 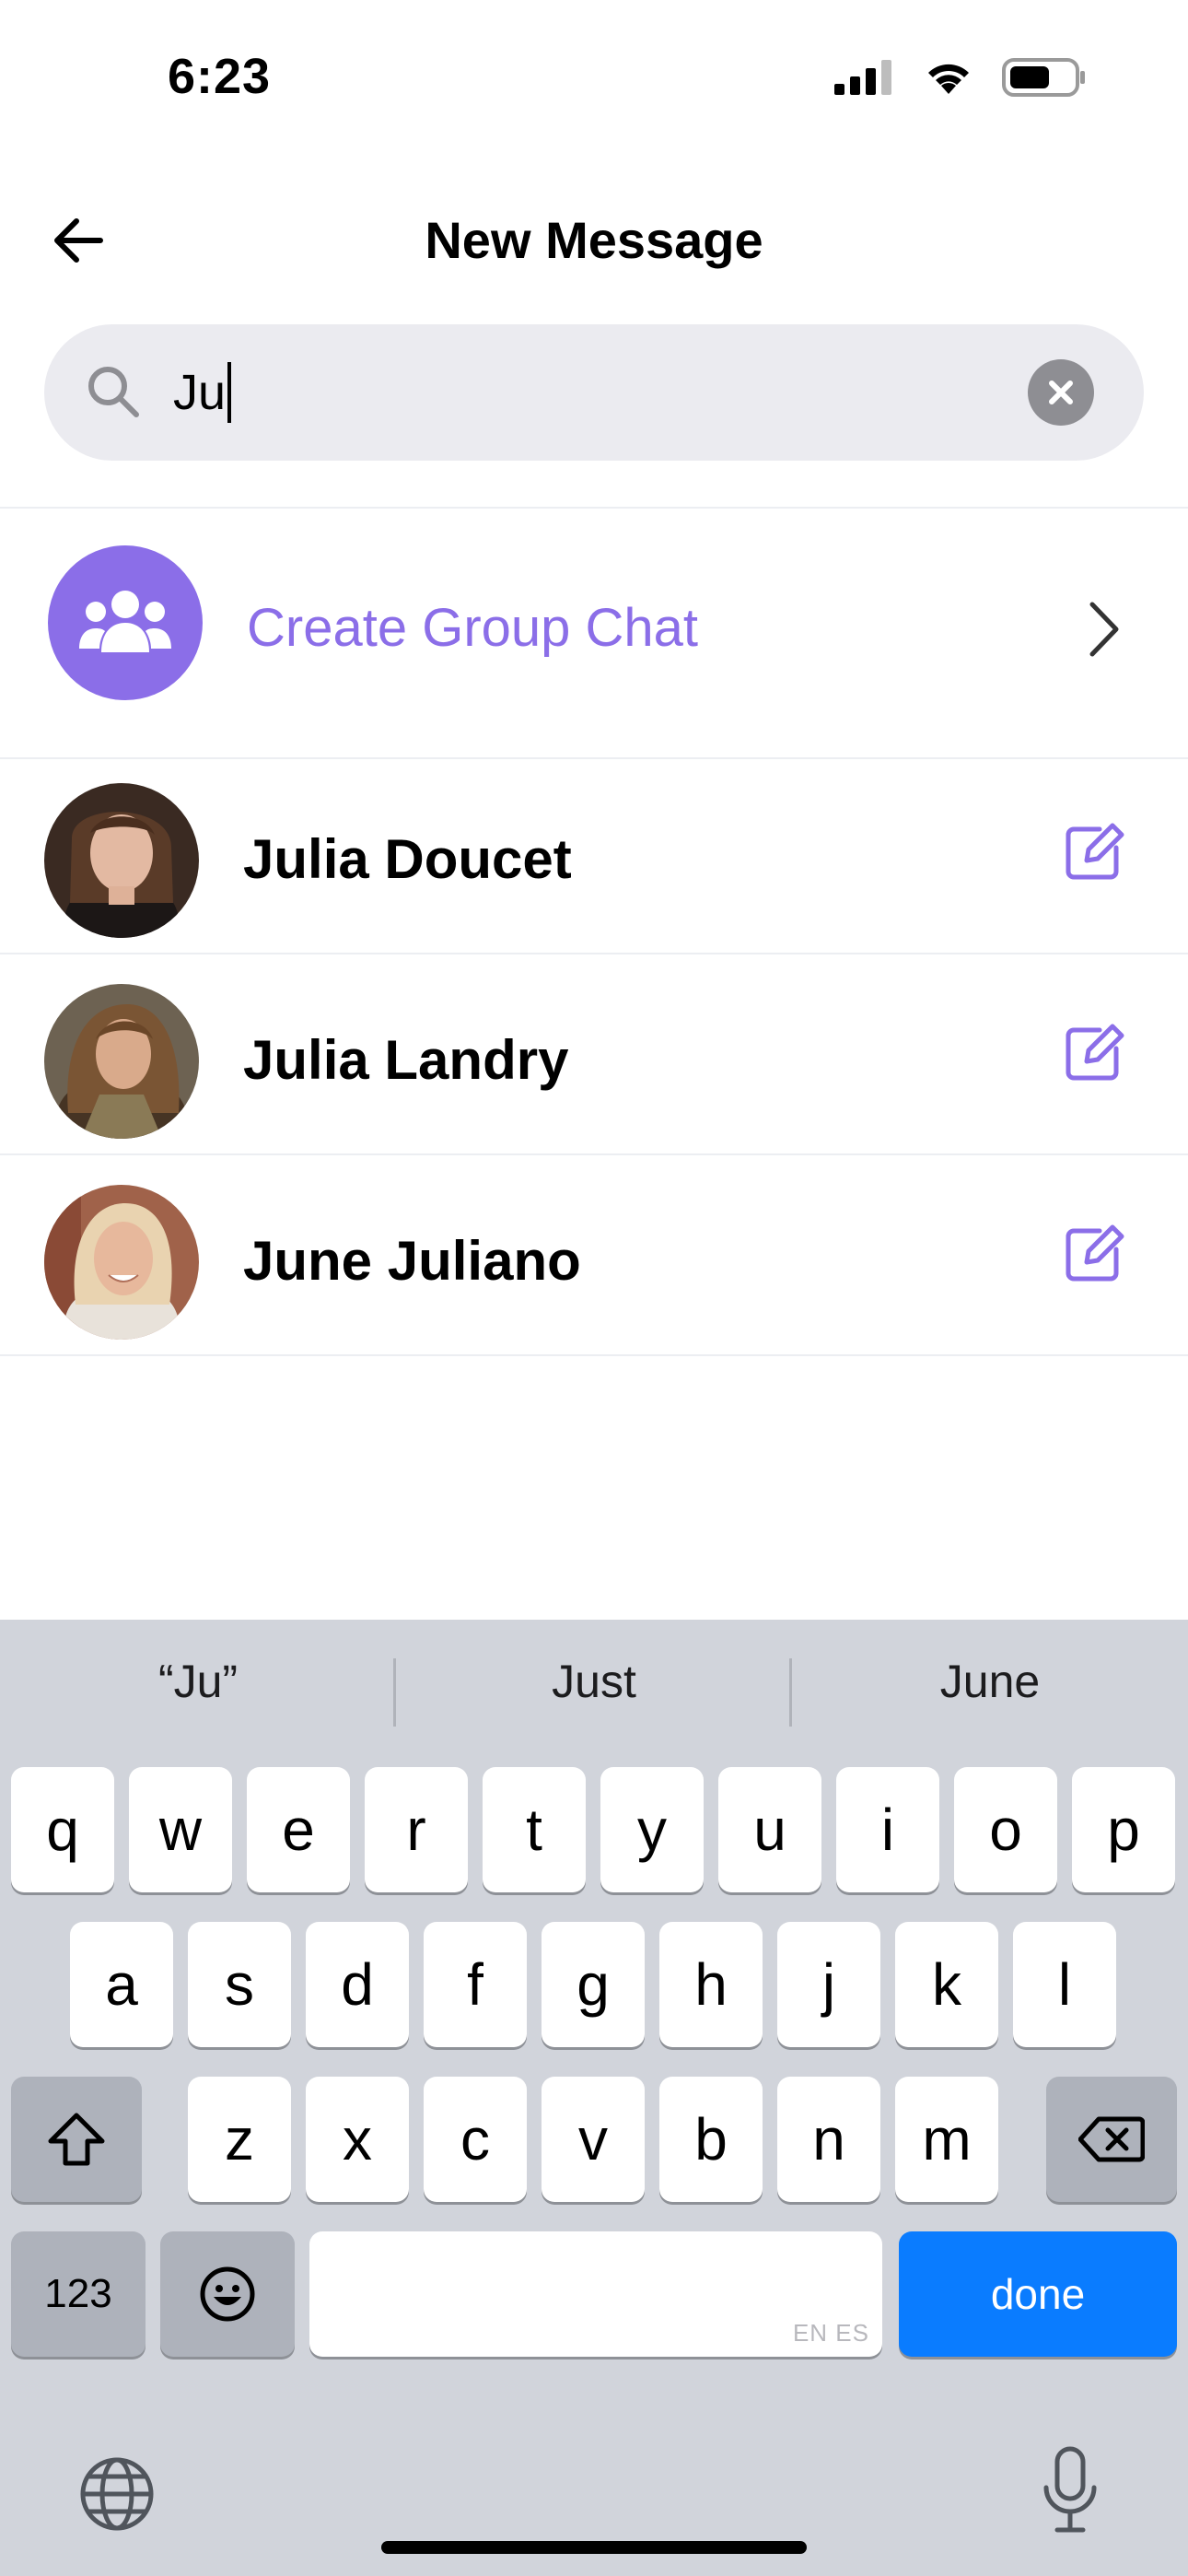 I want to click on key-r: r, so click(x=416, y=1829).